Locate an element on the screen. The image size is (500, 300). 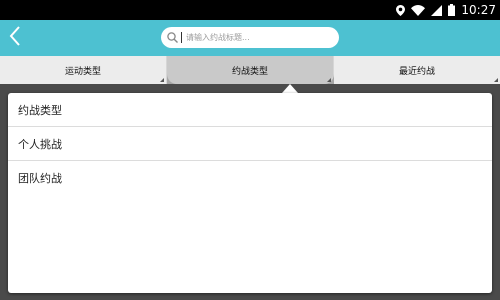
search-input is located at coordinates (261, 37).